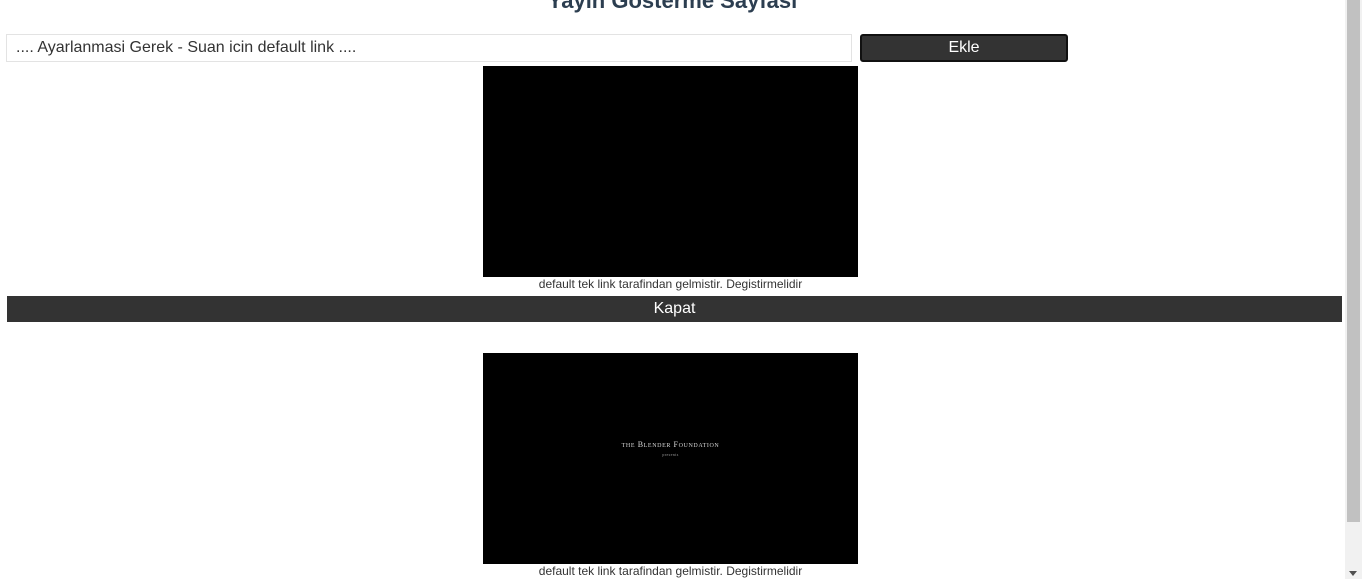 The image size is (1362, 579). Describe the element at coordinates (1353, 261) in the screenshot. I see `scrollbar-thumb` at that location.